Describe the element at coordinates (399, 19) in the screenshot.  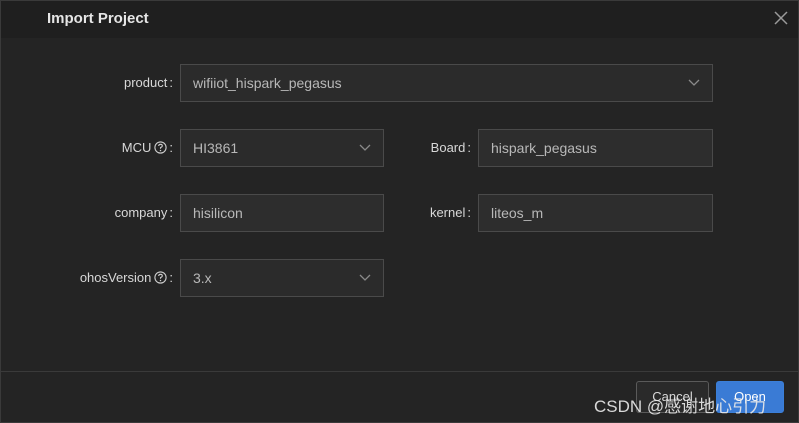
I see `dialog-title-bar: Import Project` at that location.